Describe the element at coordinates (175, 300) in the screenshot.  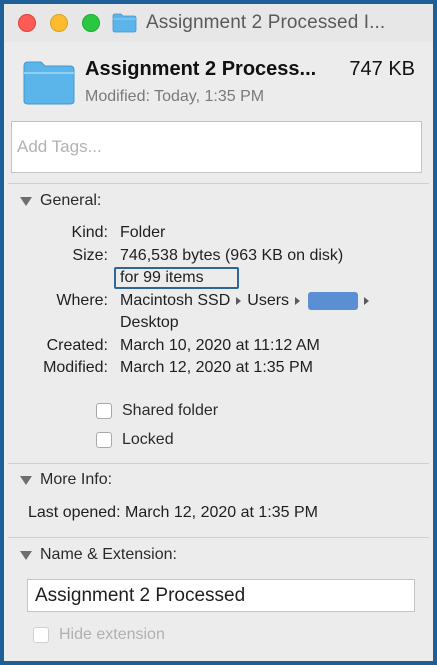
I see `path-volume: Macintosh SSD` at that location.